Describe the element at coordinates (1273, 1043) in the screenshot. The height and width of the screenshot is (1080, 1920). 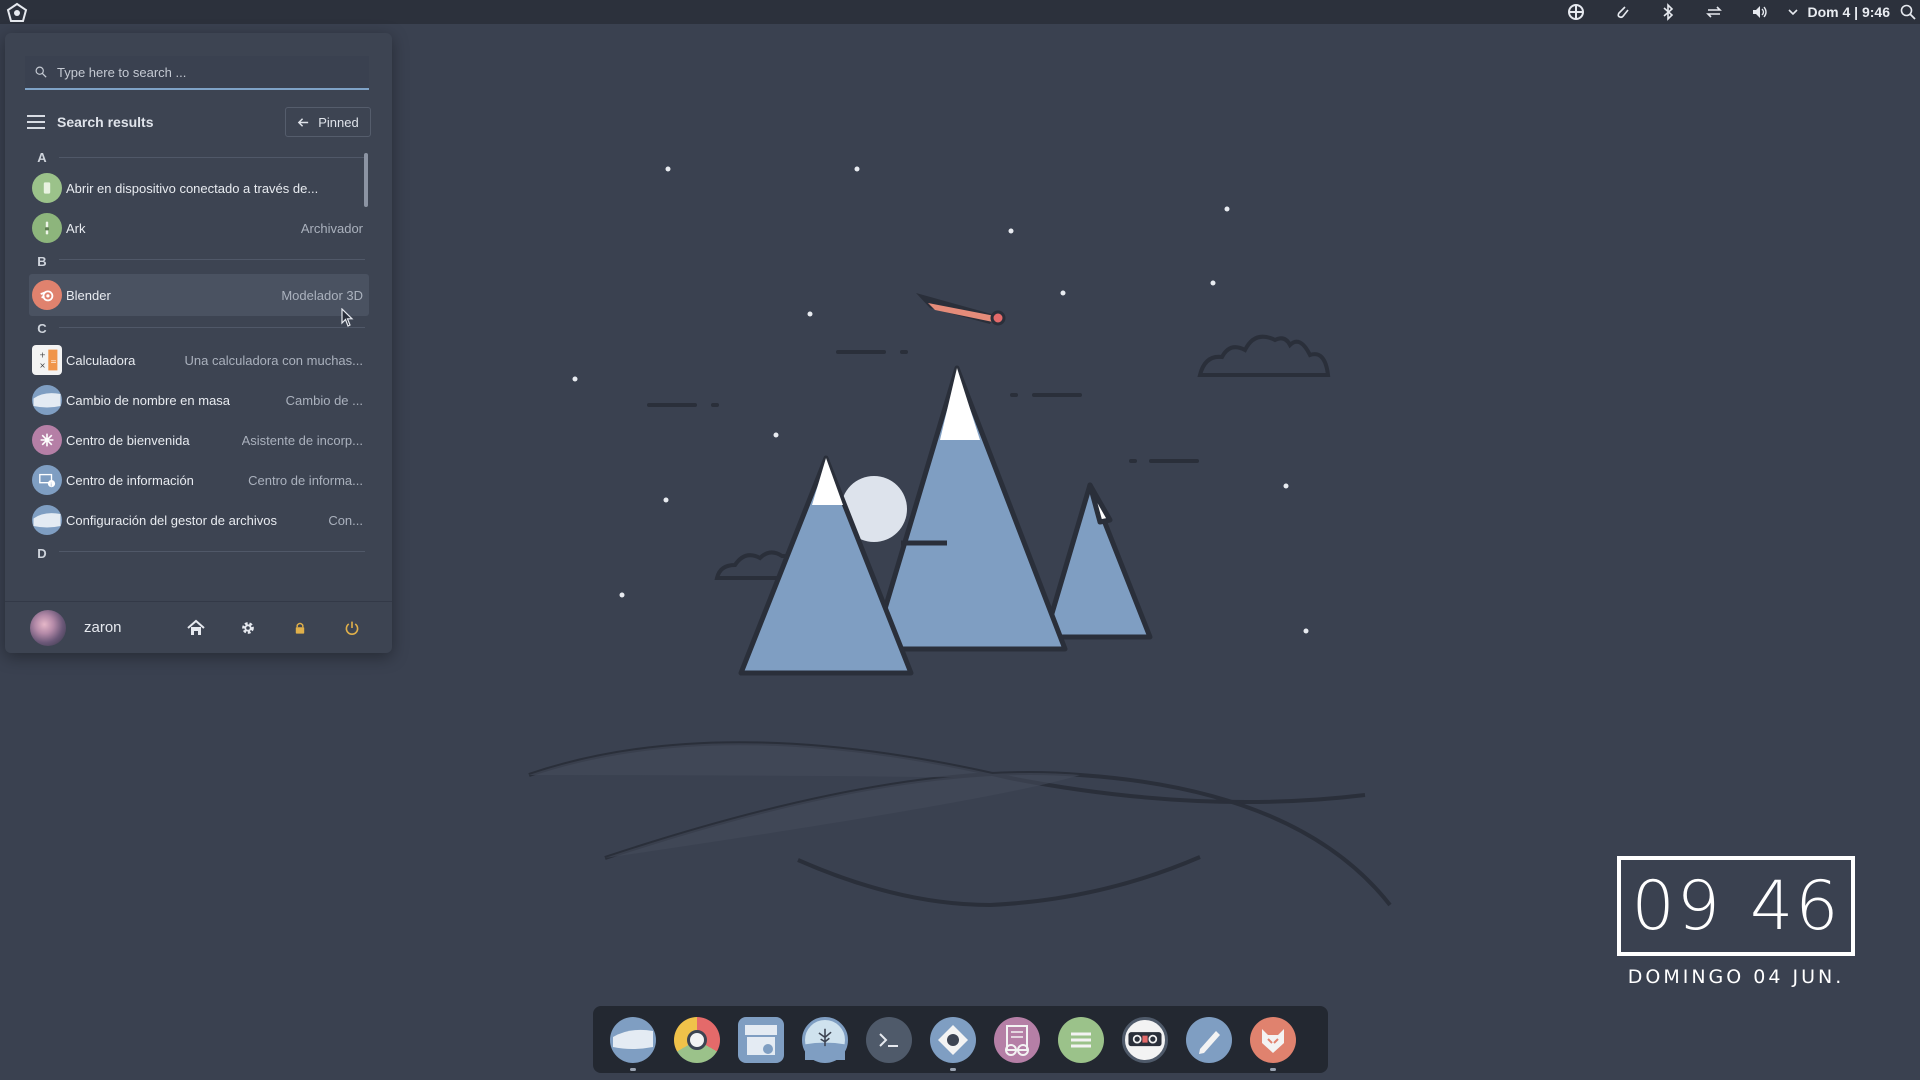
I see `firefox-icon` at that location.